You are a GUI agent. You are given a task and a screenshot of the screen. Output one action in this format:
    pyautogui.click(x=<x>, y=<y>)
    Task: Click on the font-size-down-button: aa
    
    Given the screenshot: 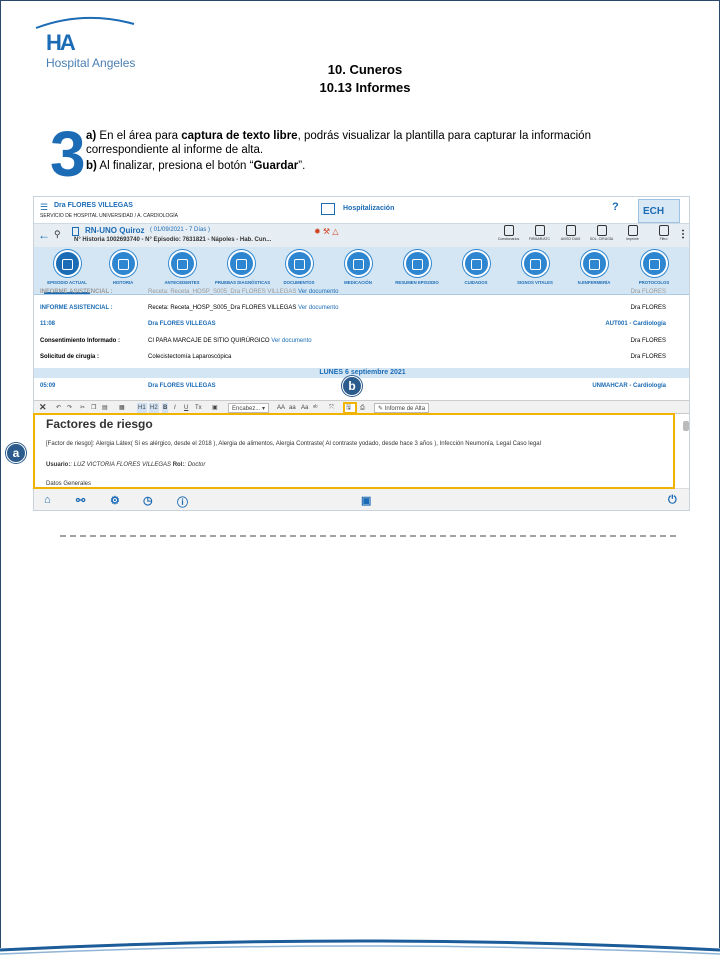 What is the action you would take?
    pyautogui.click(x=292, y=408)
    